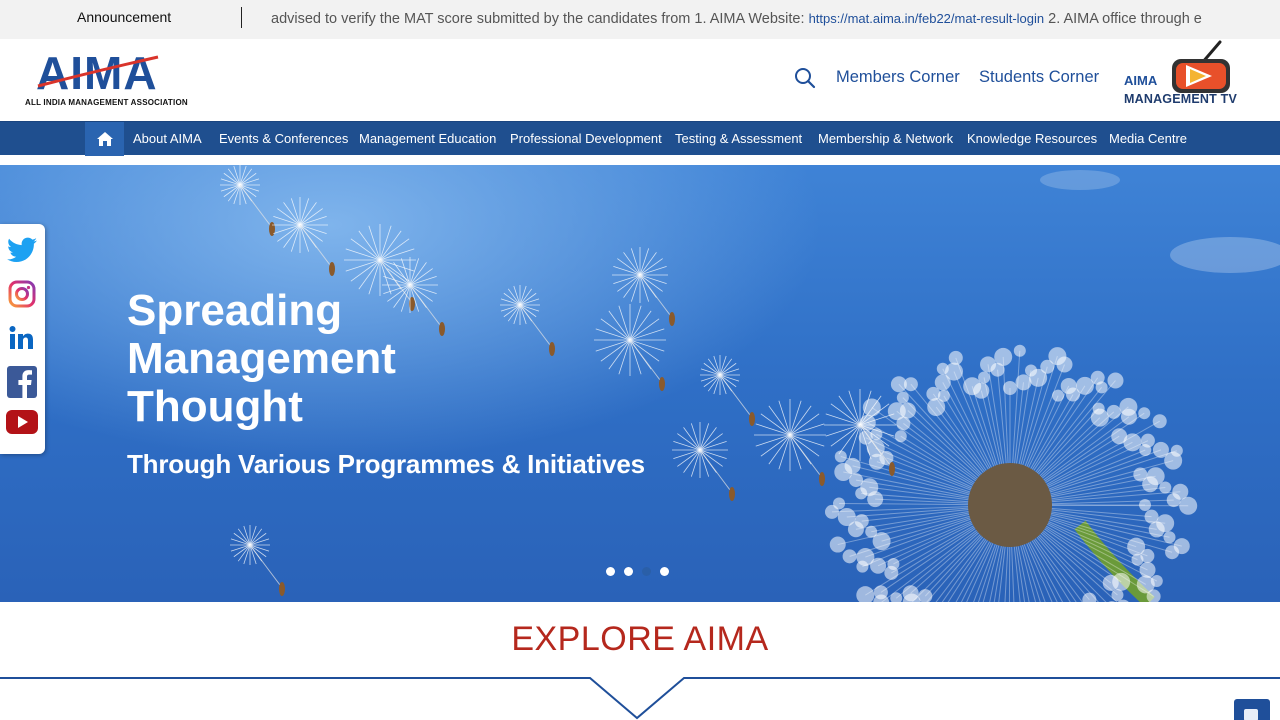 The image size is (1280, 720). What do you see at coordinates (1032, 138) in the screenshot?
I see `nav-item-knowledge: Knowledge Resources` at bounding box center [1032, 138].